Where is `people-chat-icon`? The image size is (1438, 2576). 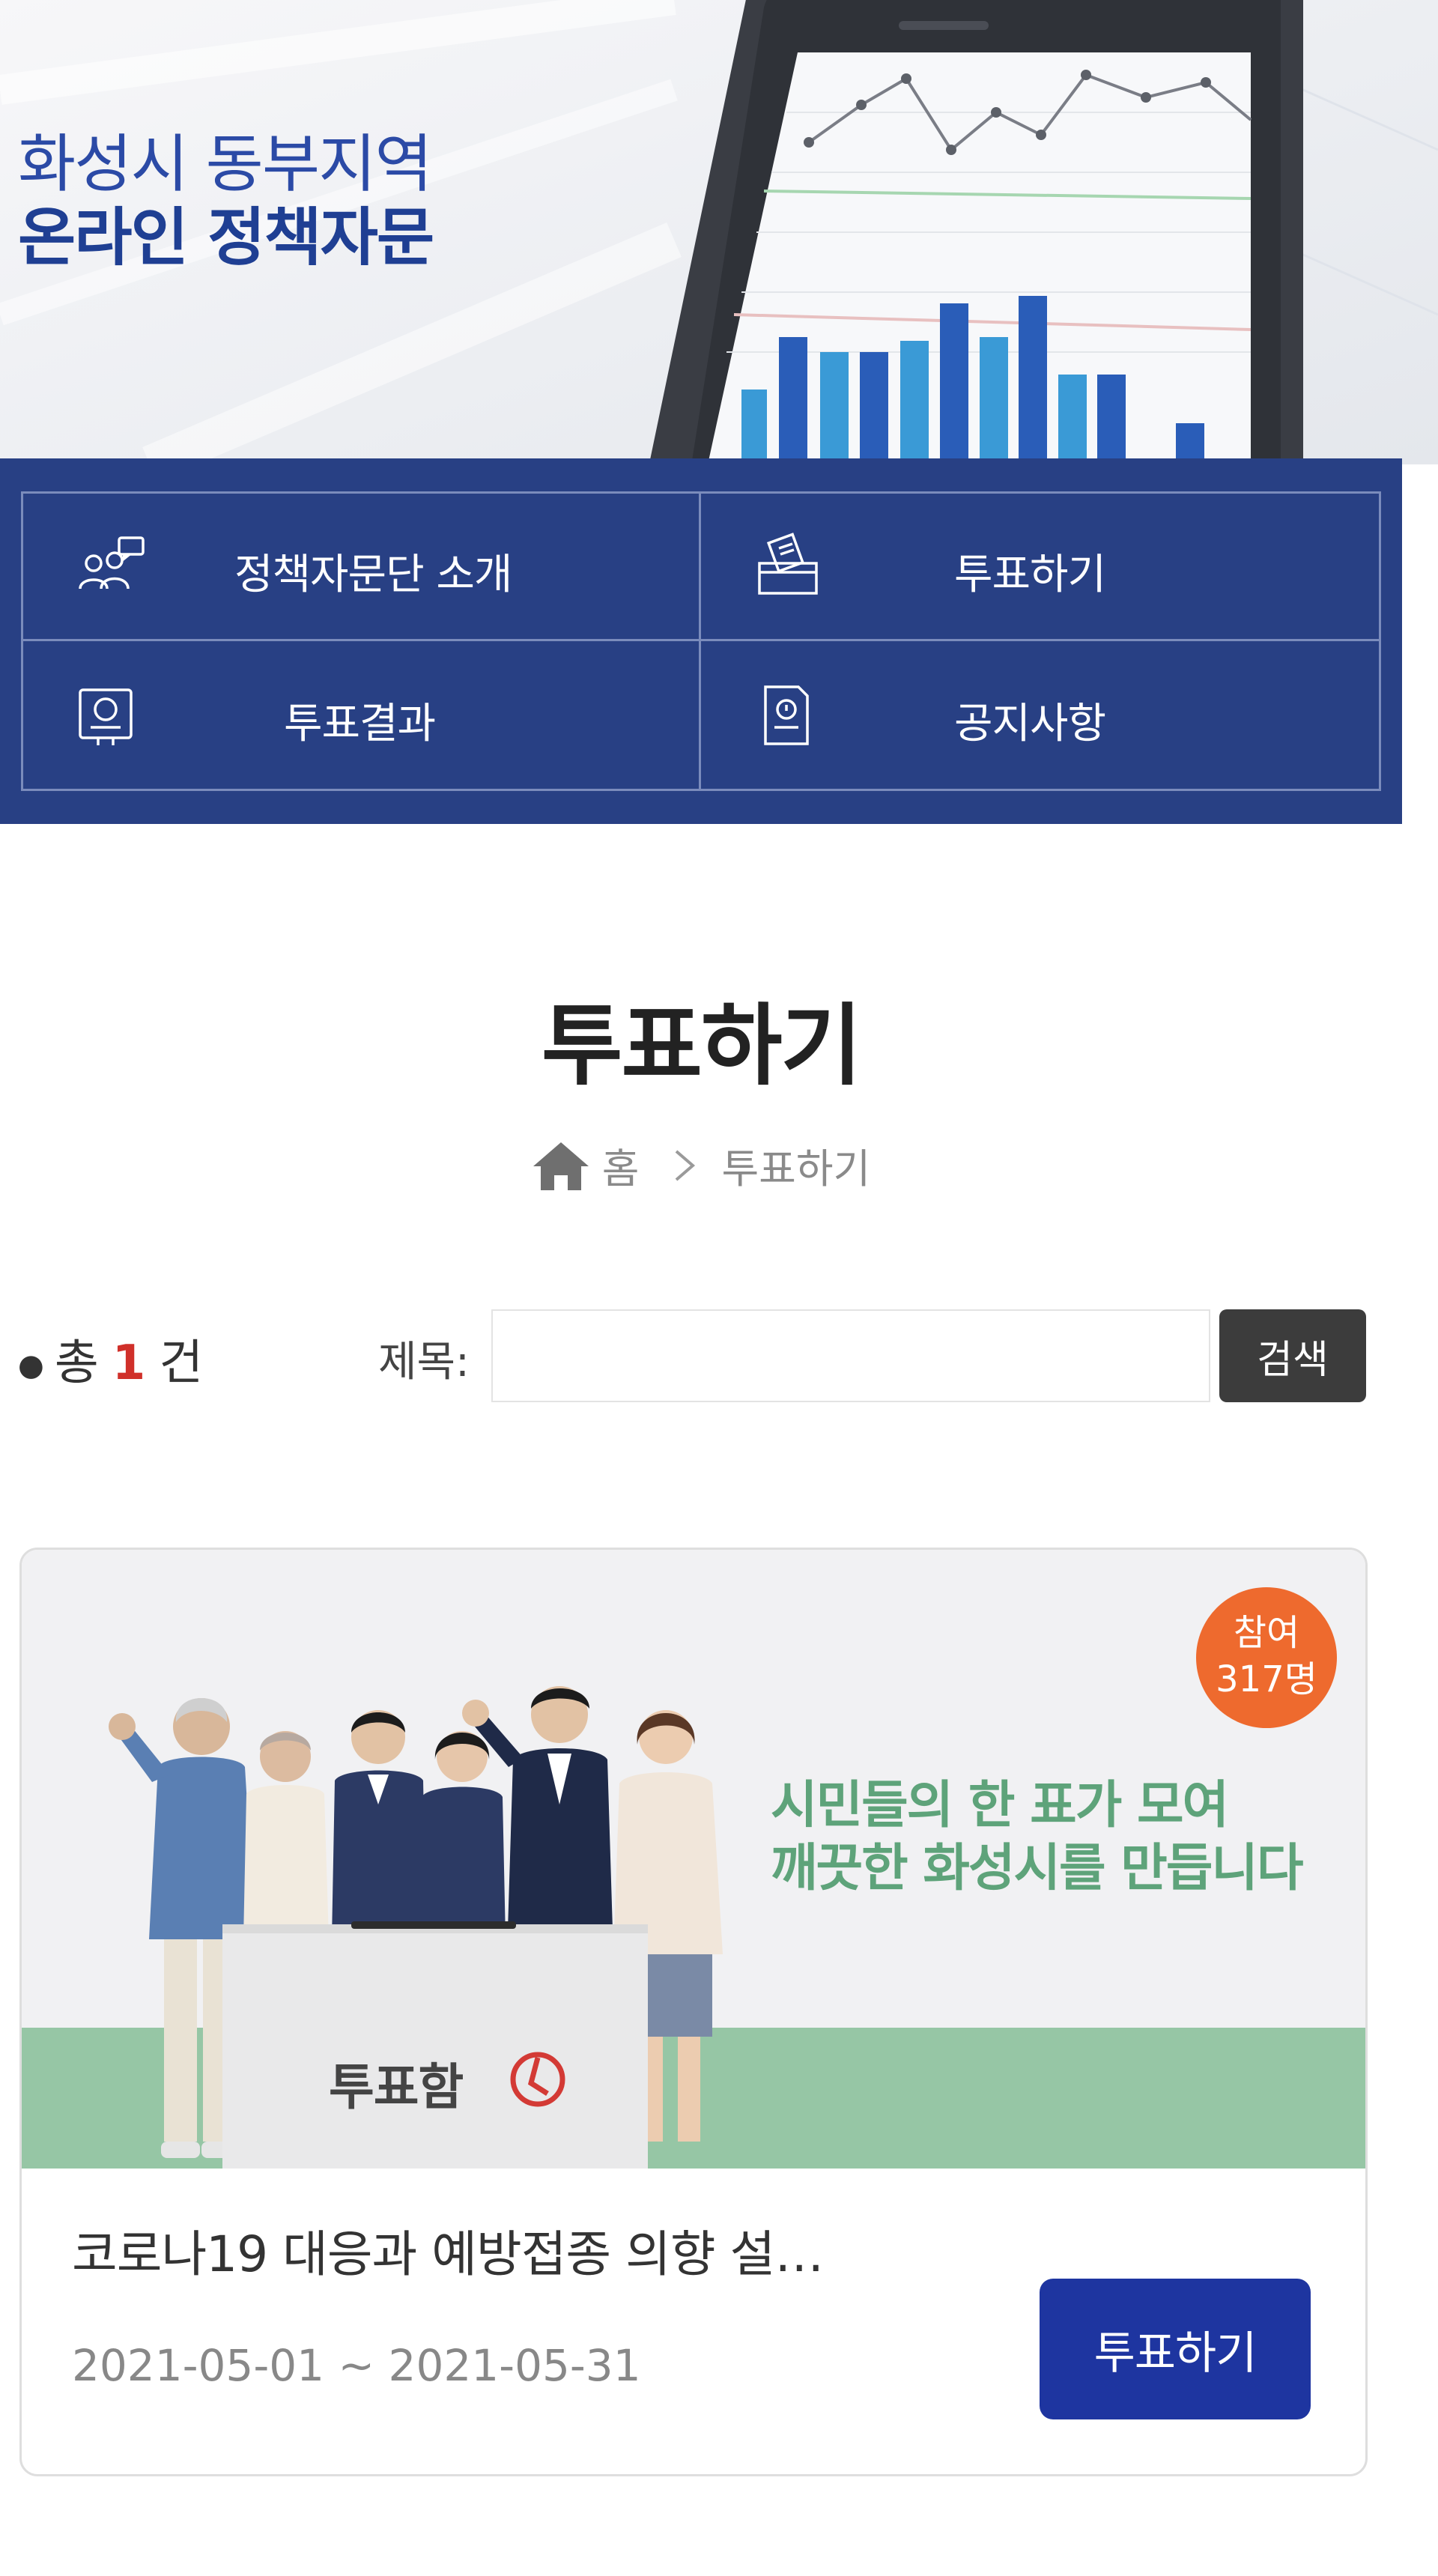 people-chat-icon is located at coordinates (112, 563).